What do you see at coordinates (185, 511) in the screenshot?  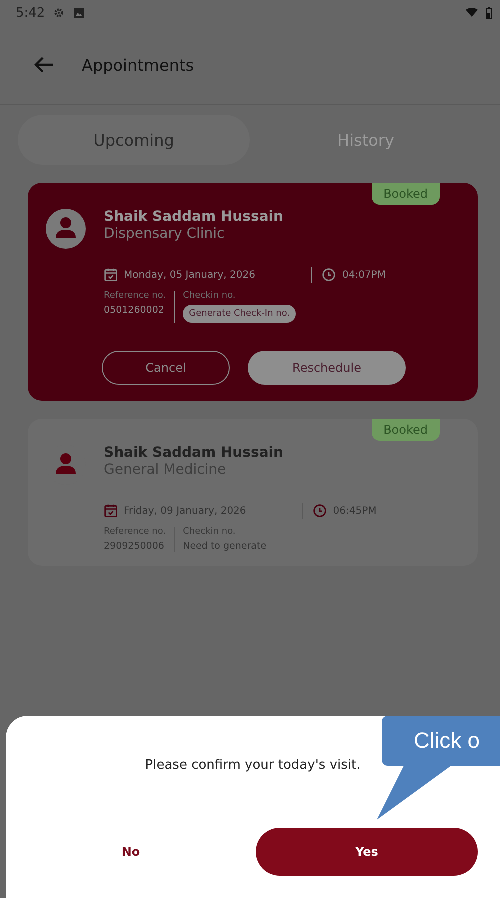 I see `appointment-date: Friday, 09 January, 2026` at bounding box center [185, 511].